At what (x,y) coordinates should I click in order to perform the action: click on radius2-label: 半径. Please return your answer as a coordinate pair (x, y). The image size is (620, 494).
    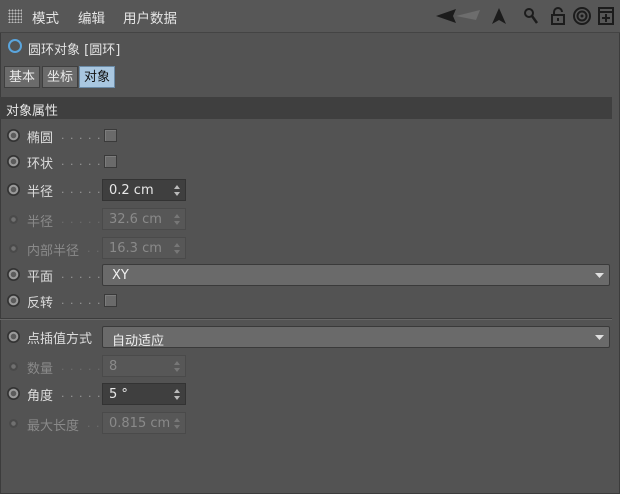
    Looking at the image, I should click on (40, 222).